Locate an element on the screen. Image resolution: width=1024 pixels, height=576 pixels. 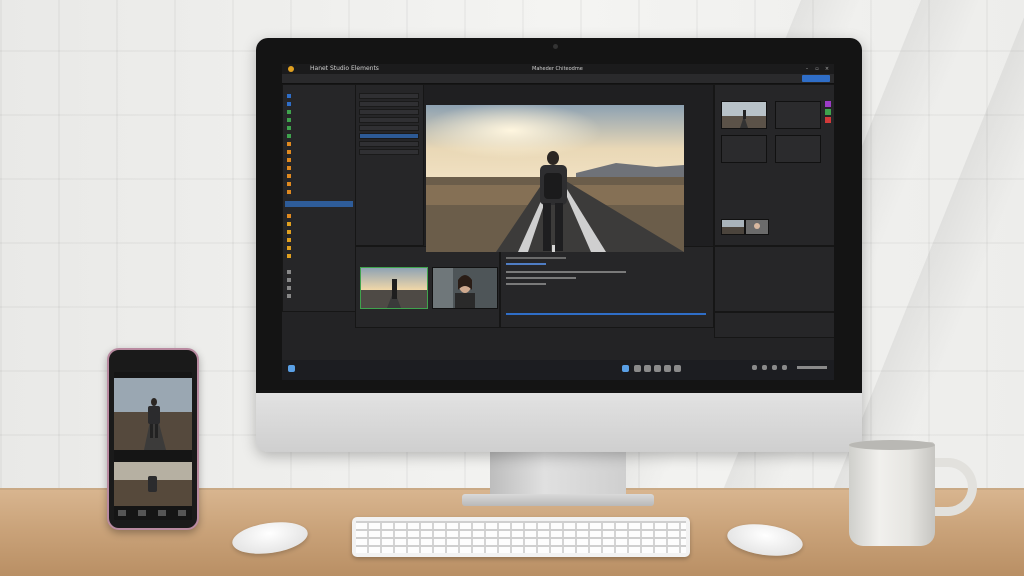
clip-thumbnail-selected is located at coordinates (394, 288).